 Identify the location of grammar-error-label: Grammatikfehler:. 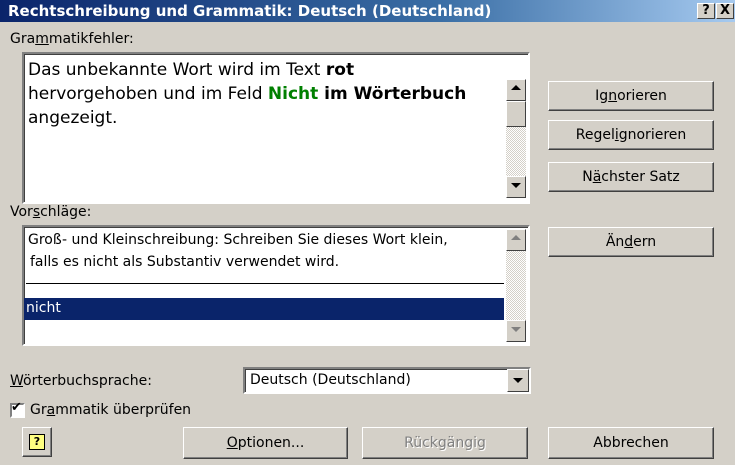
(72, 39).